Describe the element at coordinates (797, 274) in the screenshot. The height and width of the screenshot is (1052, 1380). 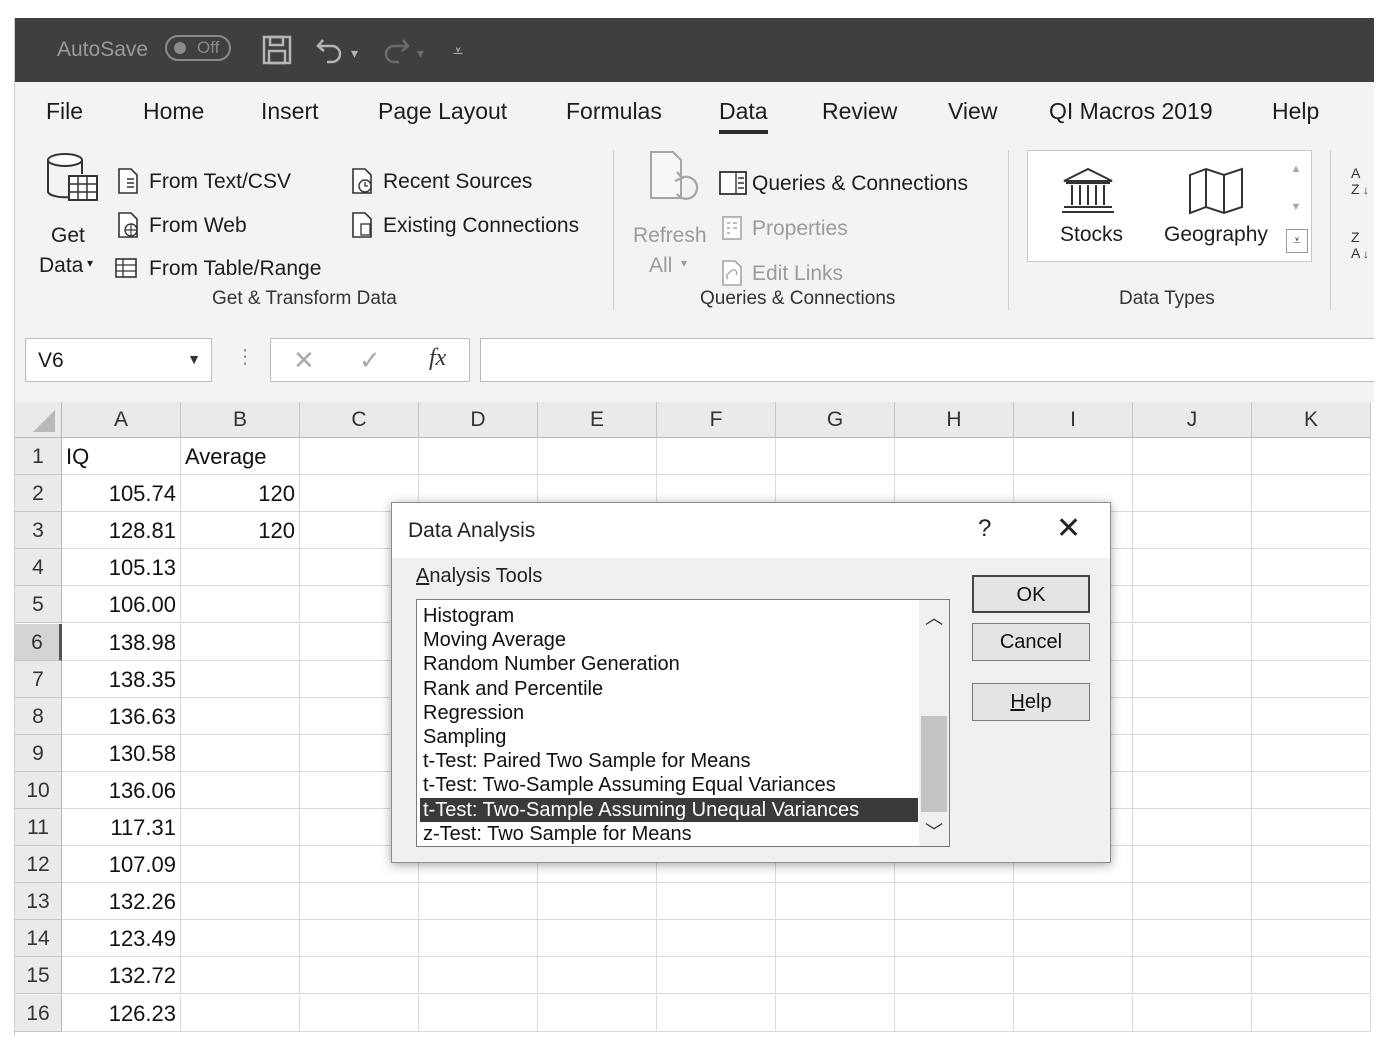
I see `edit-links-button: Edit Links` at that location.